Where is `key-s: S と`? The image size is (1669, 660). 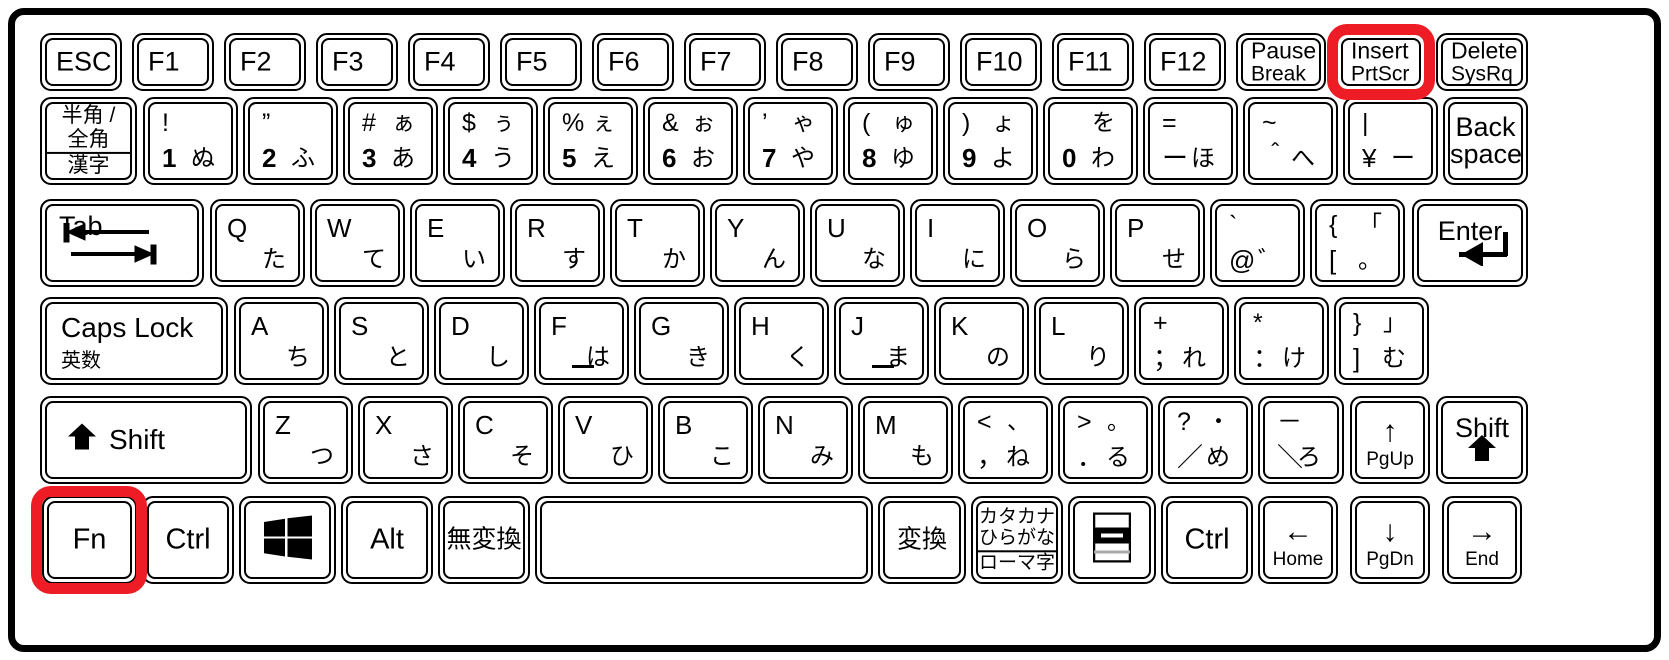 key-s: S と is located at coordinates (381, 341).